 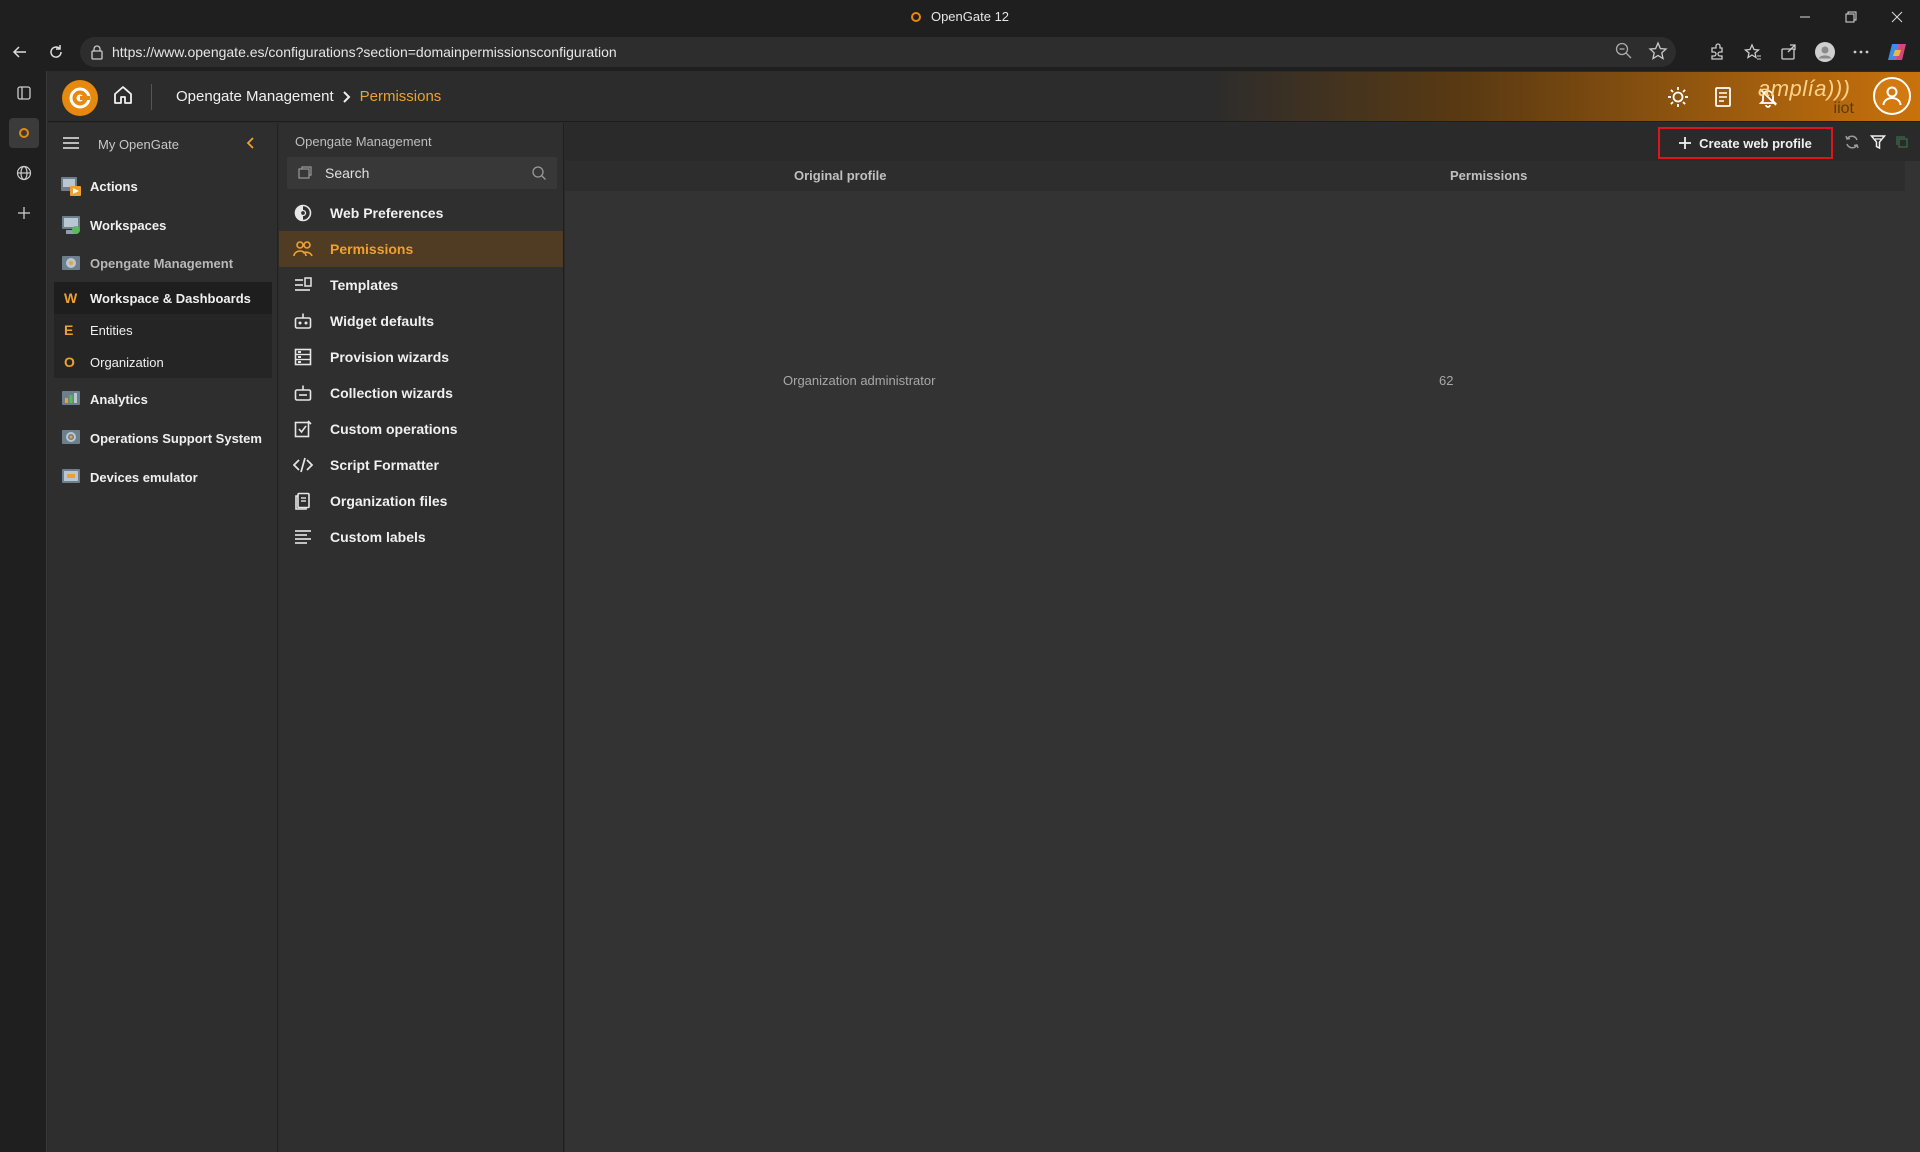 I want to click on nav-item-analytics: Analytics, so click(x=163, y=399).